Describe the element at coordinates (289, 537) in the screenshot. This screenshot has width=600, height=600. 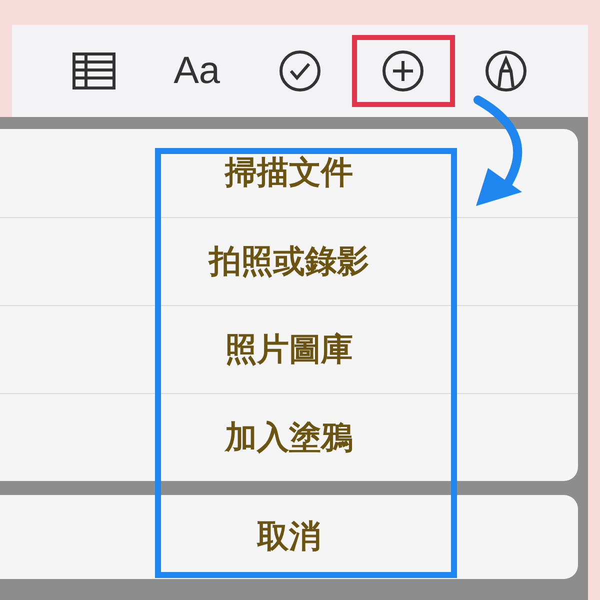
I see `cancel-button: 取消` at that location.